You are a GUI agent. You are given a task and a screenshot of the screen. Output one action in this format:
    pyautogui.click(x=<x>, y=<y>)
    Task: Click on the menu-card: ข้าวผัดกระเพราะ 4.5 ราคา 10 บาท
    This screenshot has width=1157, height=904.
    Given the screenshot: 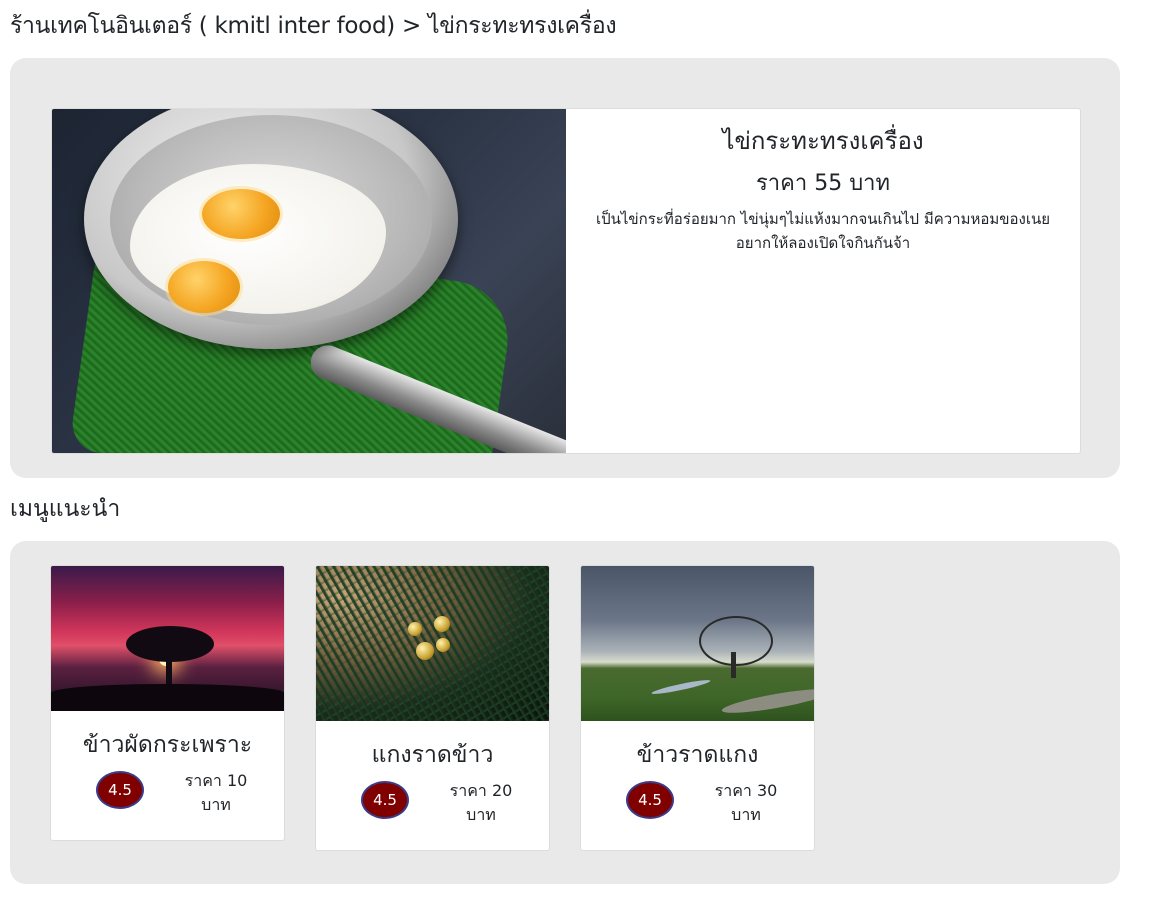 What is the action you would take?
    pyautogui.click(x=167, y=703)
    